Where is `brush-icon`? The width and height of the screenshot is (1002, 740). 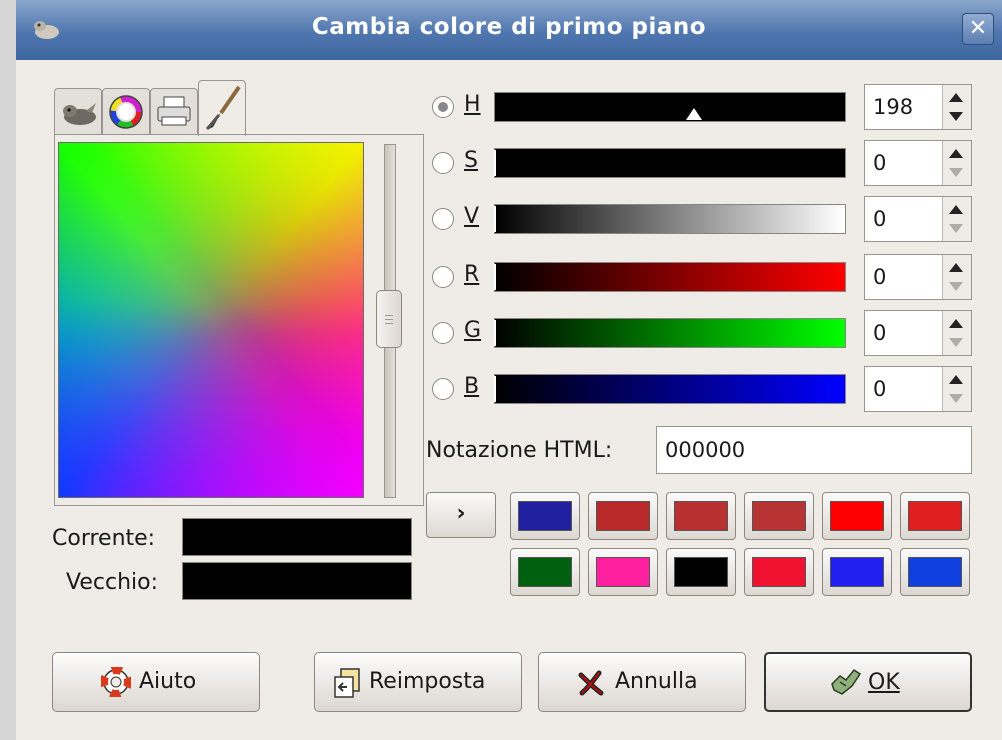 brush-icon is located at coordinates (223, 108).